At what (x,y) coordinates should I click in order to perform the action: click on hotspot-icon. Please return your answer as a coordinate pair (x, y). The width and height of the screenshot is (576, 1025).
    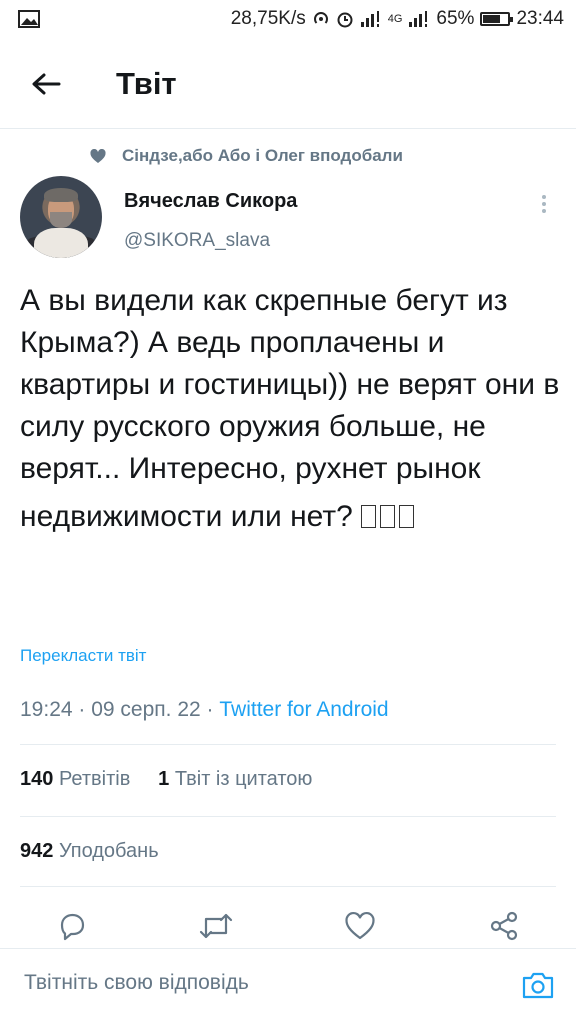
    Looking at the image, I should click on (321, 19).